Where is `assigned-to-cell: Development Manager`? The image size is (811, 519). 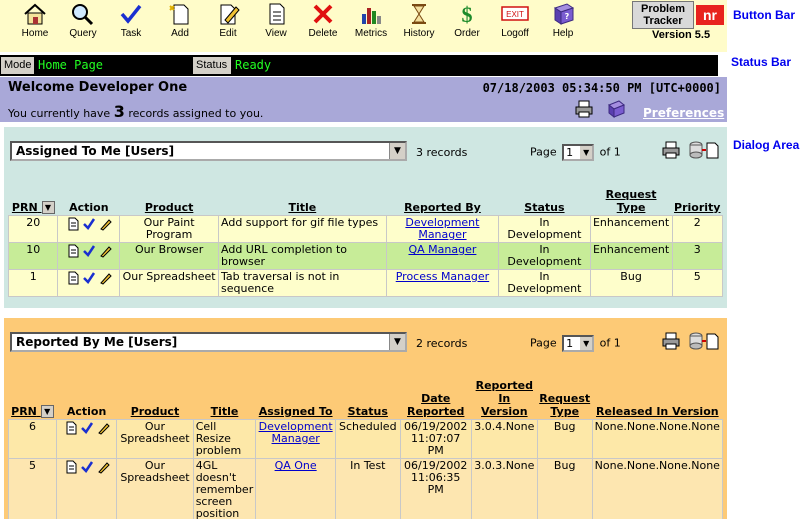 assigned-to-cell: Development Manager is located at coordinates (296, 439).